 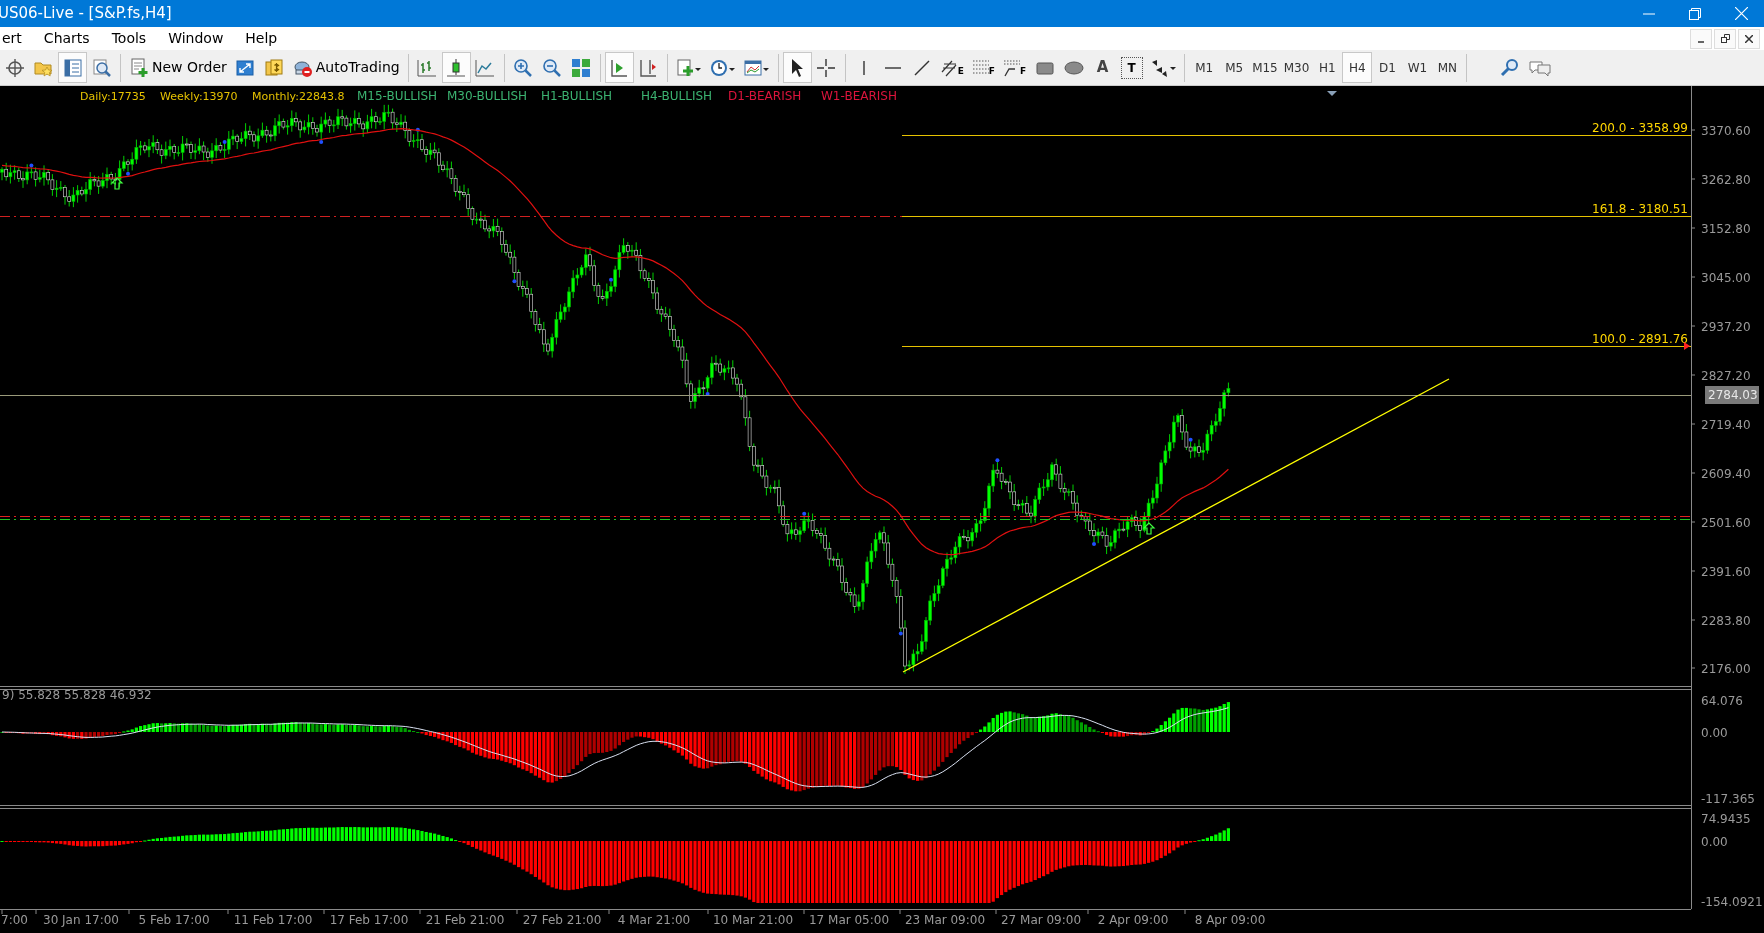 I want to click on timeframe-button: M30, so click(x=1296, y=67).